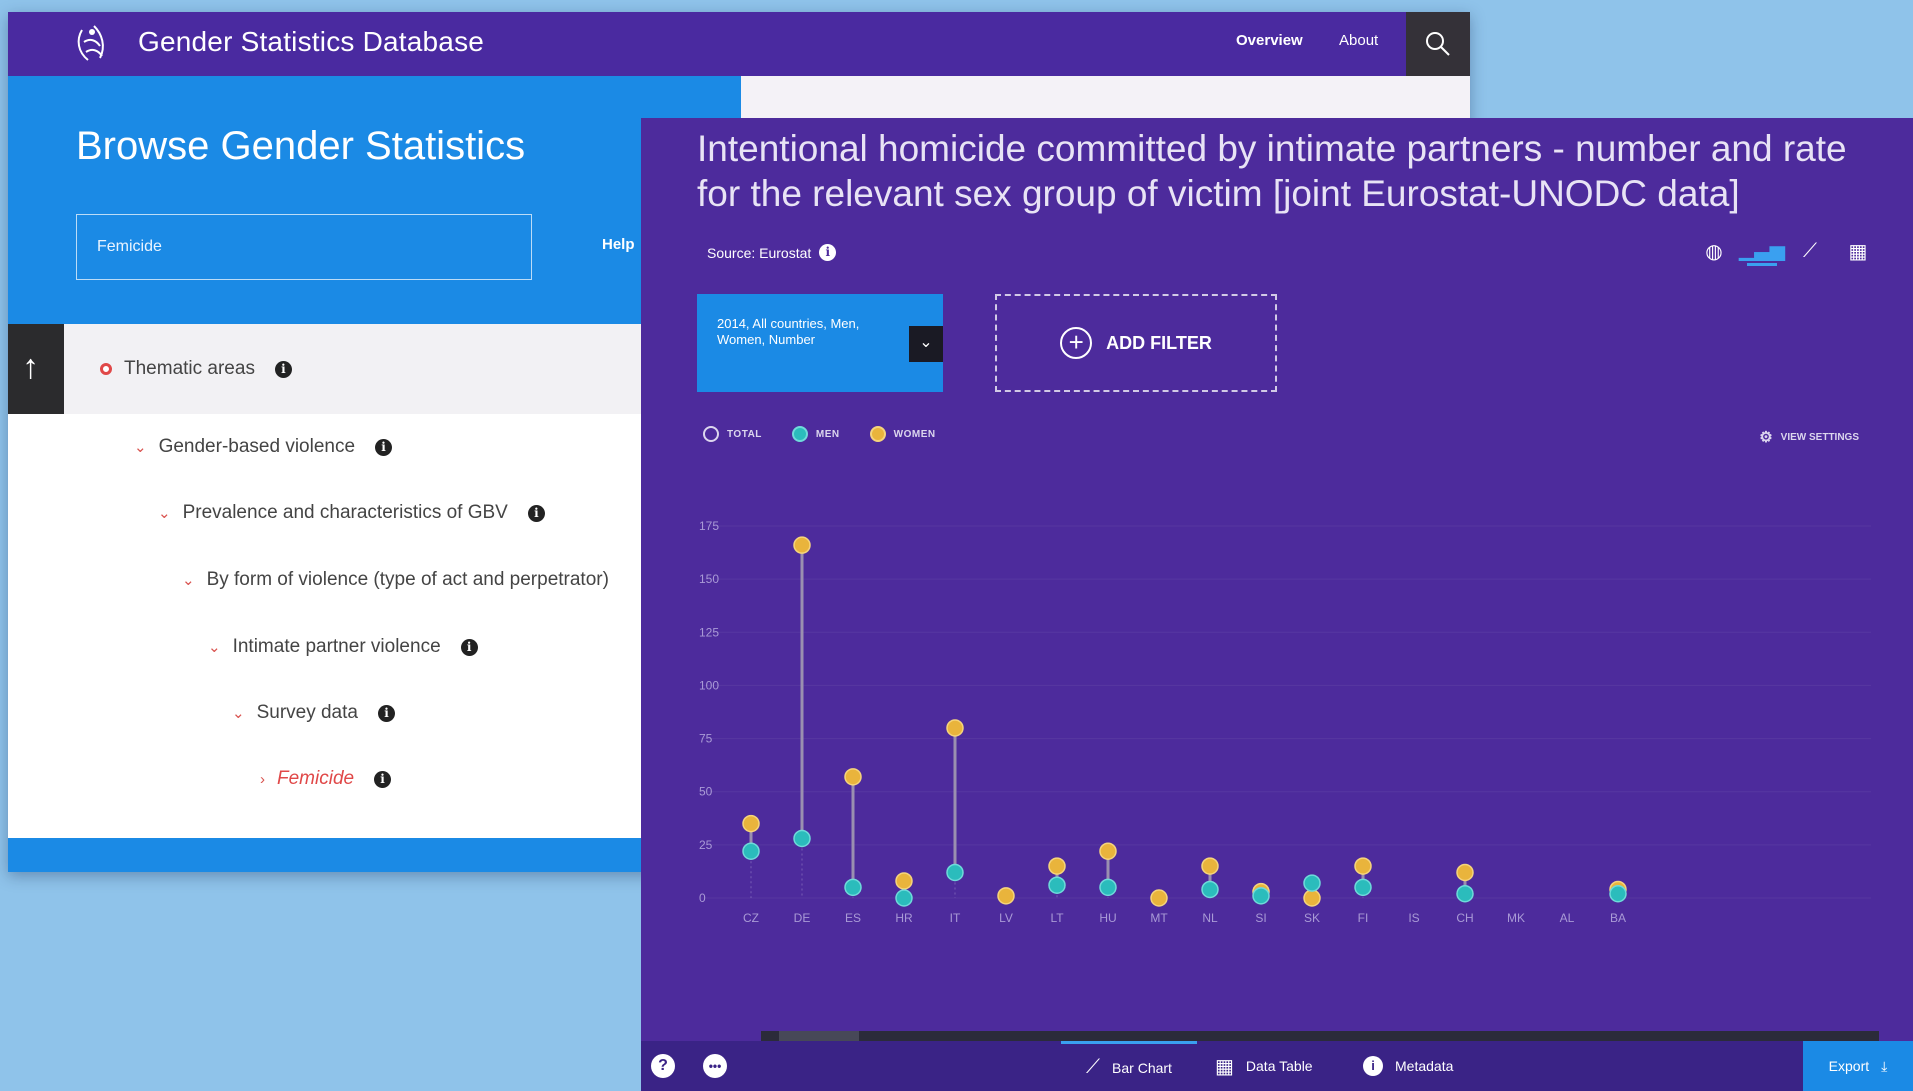 The height and width of the screenshot is (1091, 1913). Describe the element at coordinates (1516, 918) in the screenshot. I see `x-tick-label: MK` at that location.